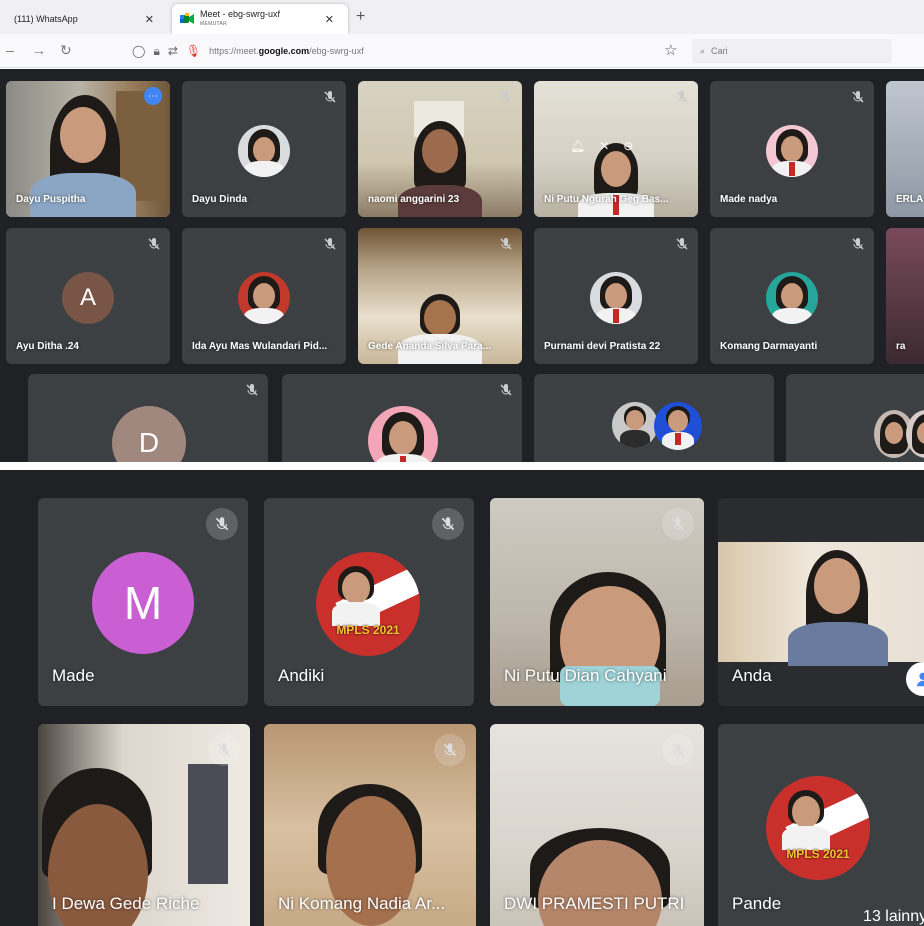 Image resolution: width=924 pixels, height=926 pixels. I want to click on hanging-clothes, so click(208, 824).